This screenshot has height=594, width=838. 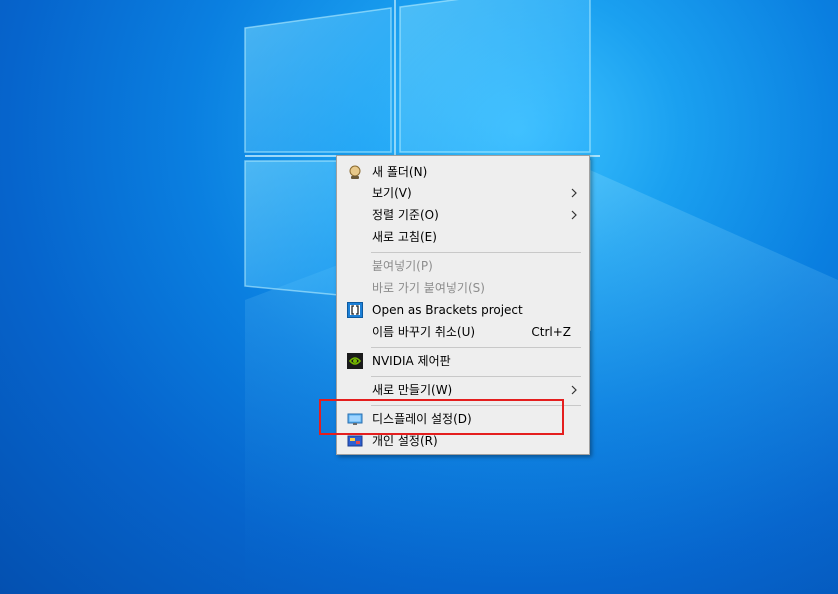 What do you see at coordinates (428, 288) in the screenshot?
I see `menu-item-label: 바로 가기 붙여넣기(S)` at bounding box center [428, 288].